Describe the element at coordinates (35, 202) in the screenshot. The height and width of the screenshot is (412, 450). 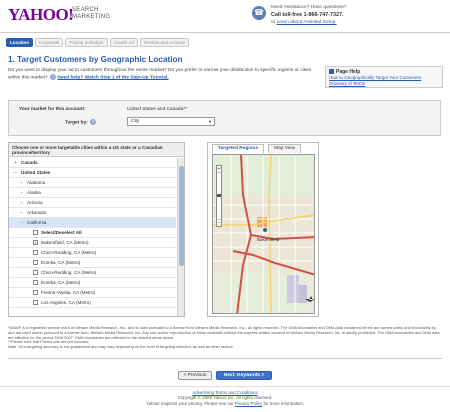
I see `list-item-label: Arizona` at that location.